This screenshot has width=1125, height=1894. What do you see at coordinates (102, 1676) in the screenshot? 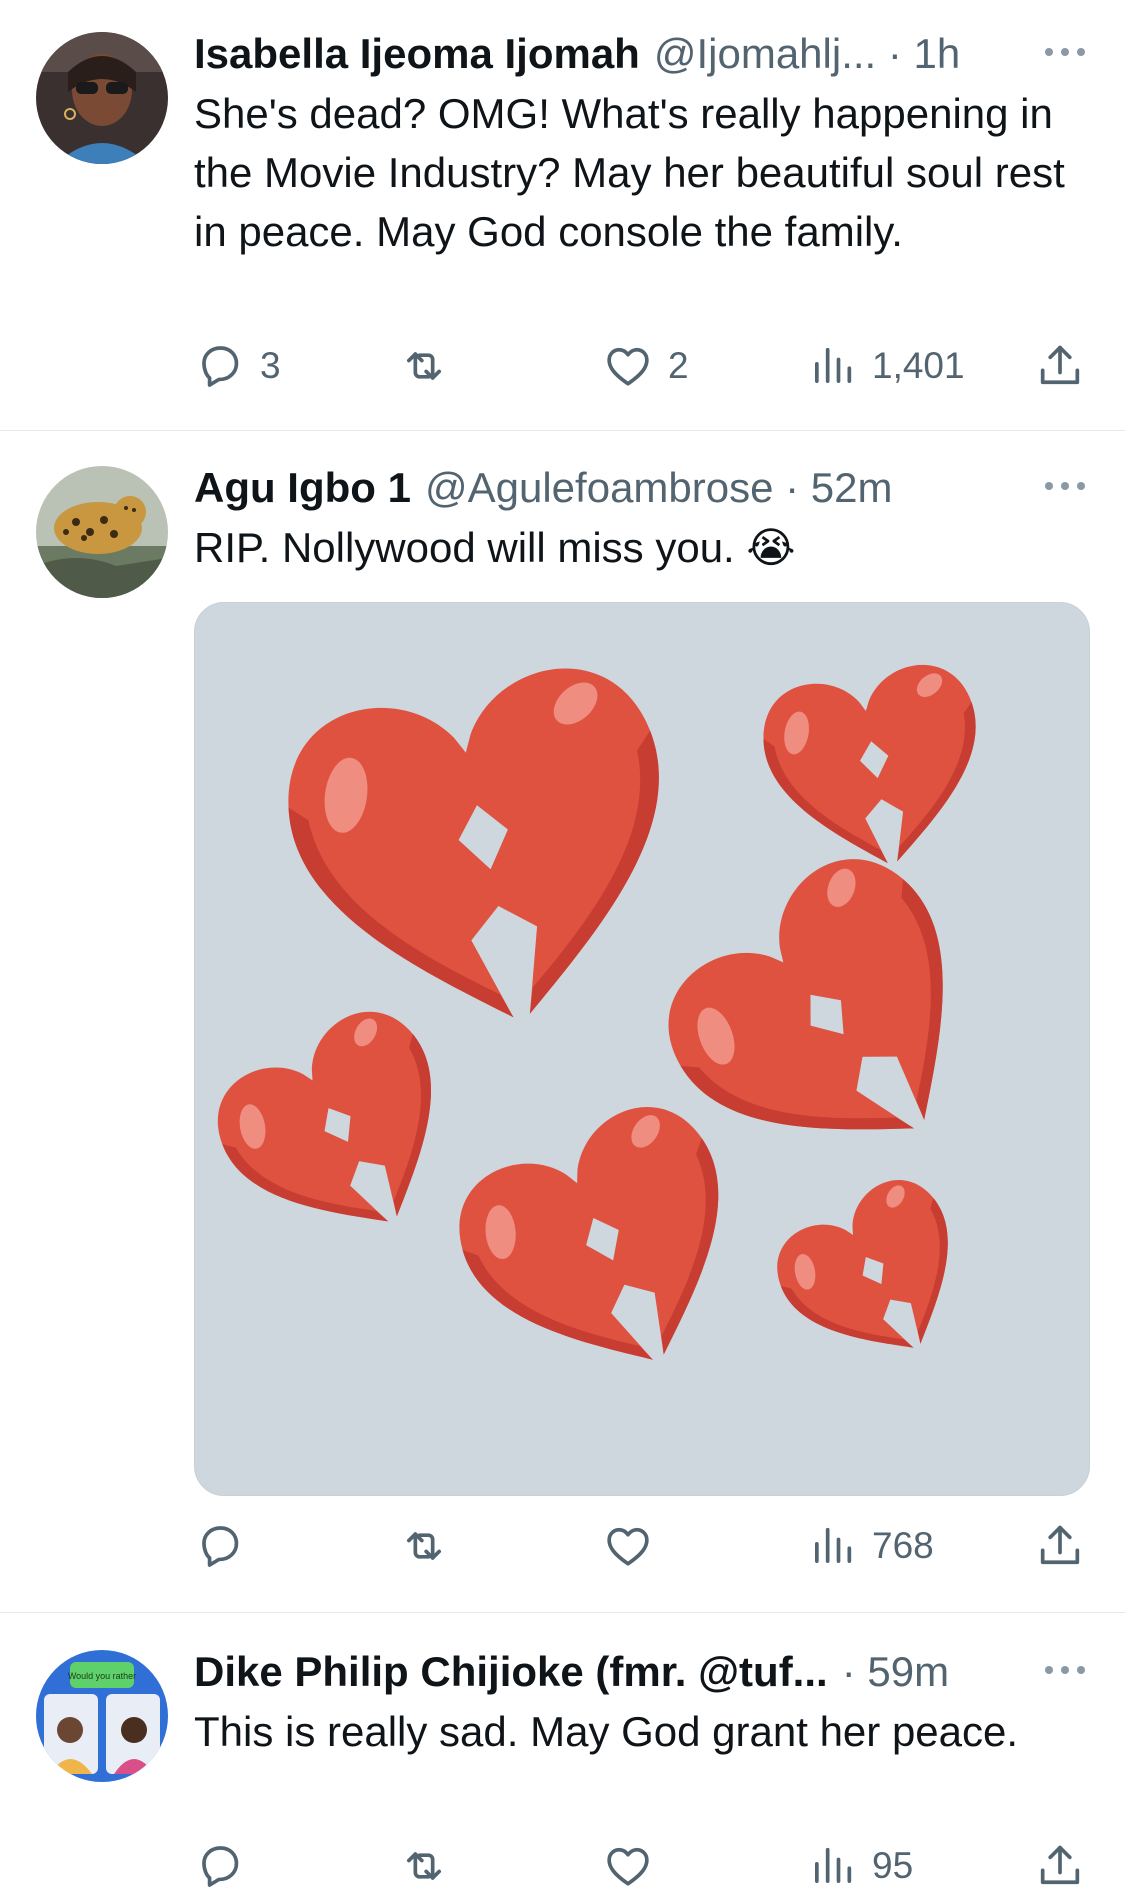
I see `avatar-caption: Would you rather` at bounding box center [102, 1676].